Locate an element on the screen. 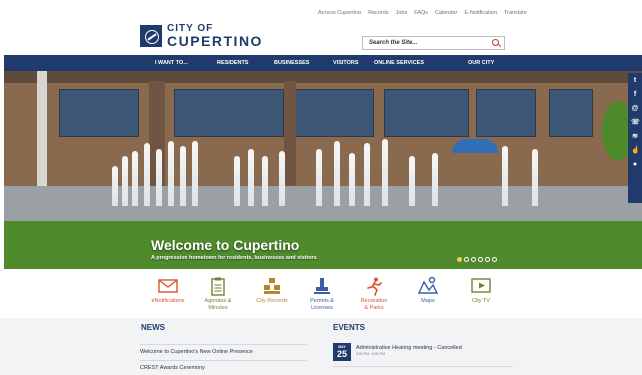  search-icon is located at coordinates (495, 42).